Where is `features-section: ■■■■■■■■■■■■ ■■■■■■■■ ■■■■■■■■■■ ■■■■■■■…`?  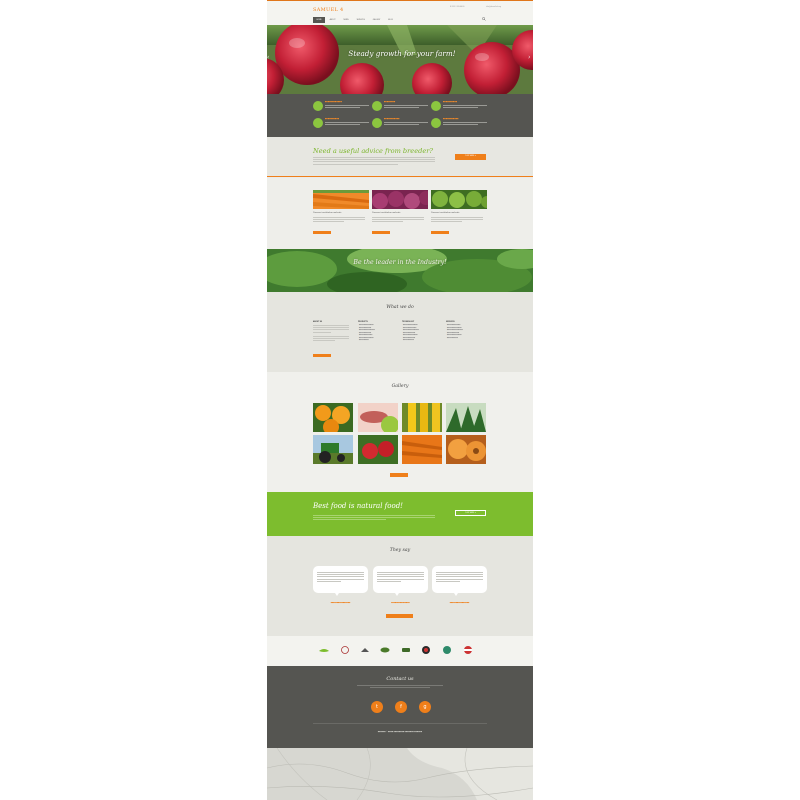 features-section: ■■■■■■■■■■■■ ■■■■■■■■ ■■■■■■■■■■ ■■■■■■■… is located at coordinates (400, 115).